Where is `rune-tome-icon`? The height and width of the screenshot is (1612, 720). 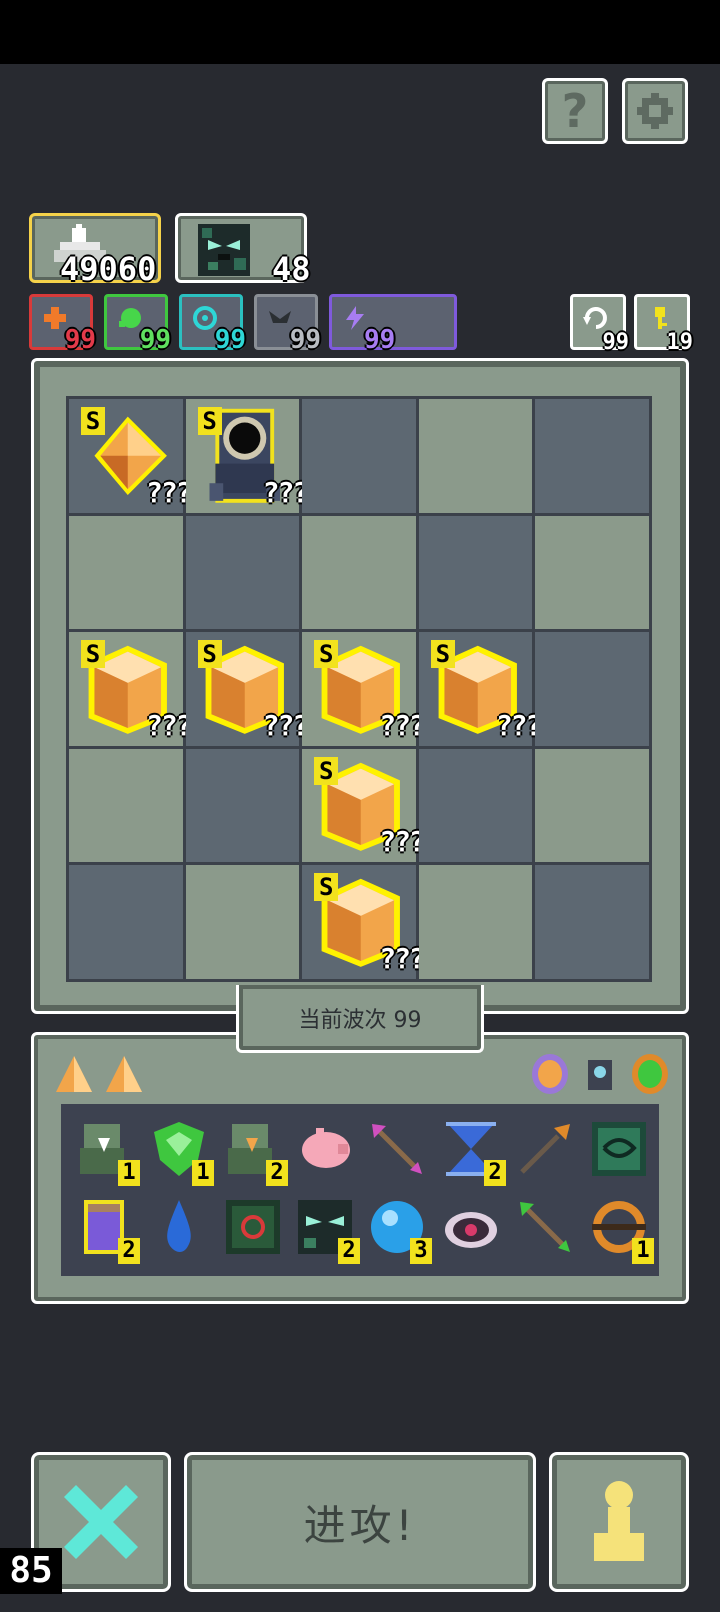
rune-tome-icon is located at coordinates (253, 1227).